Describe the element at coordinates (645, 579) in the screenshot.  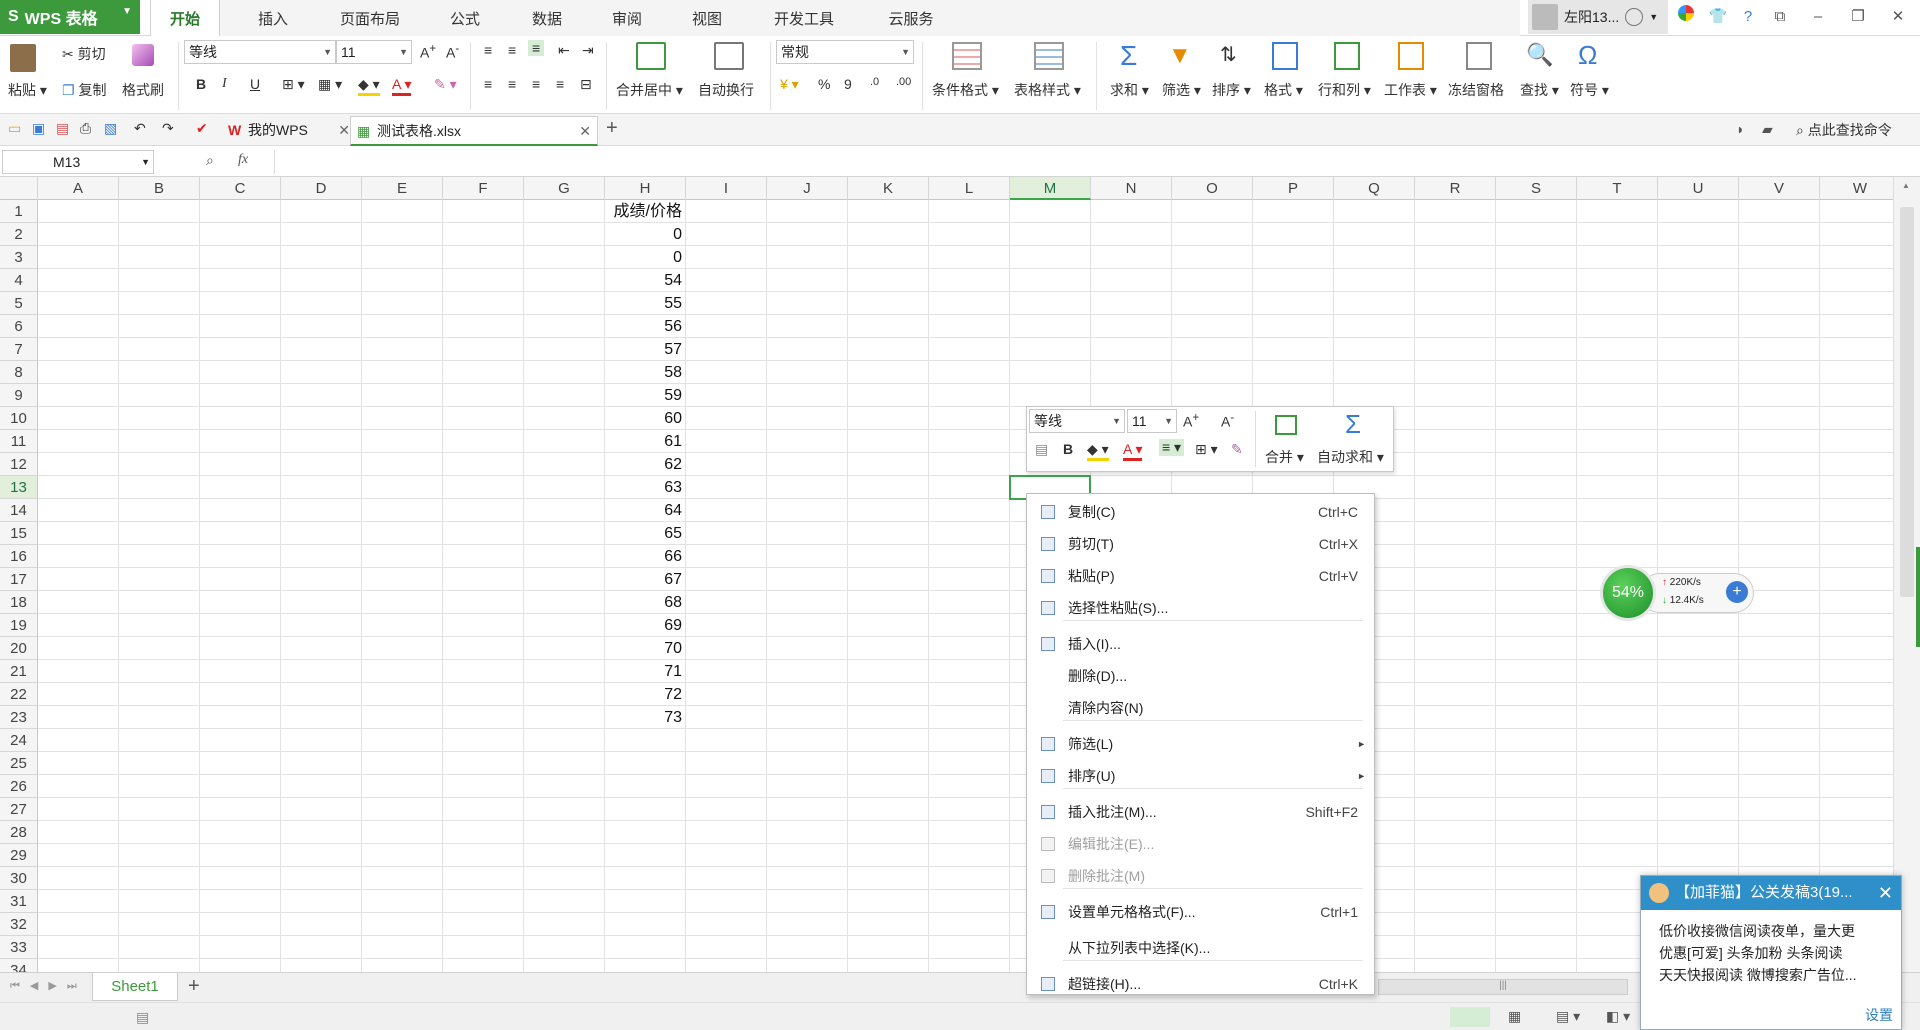
I see `cell-H17: 67` at that location.